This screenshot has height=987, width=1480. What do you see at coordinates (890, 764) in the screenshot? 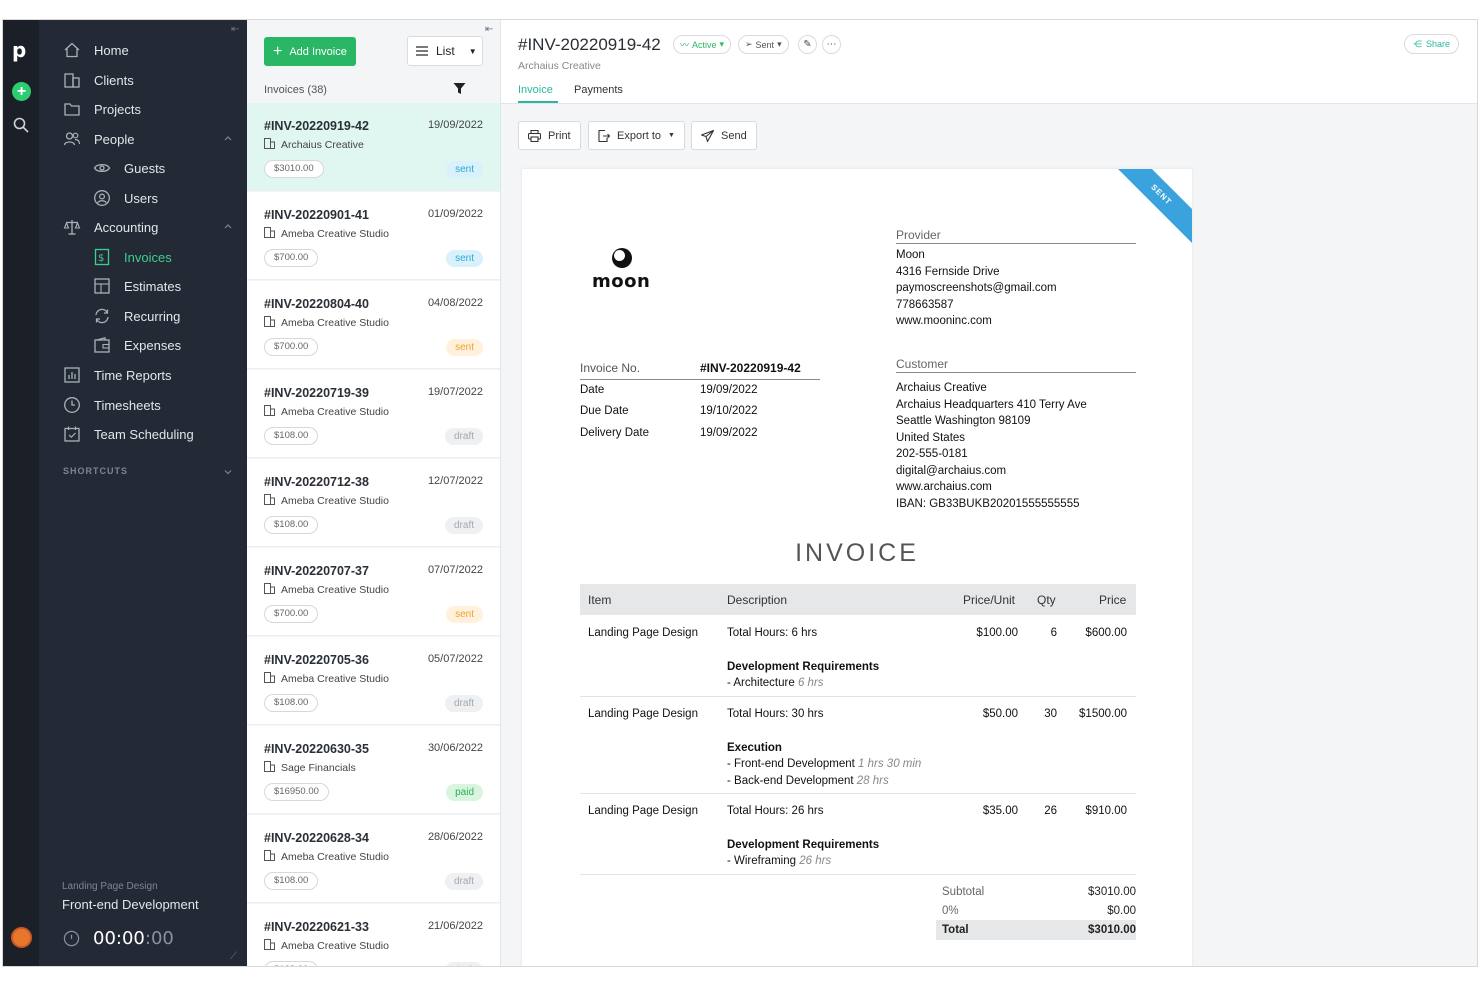
I see `task-time: 1 hrs 30 min` at bounding box center [890, 764].